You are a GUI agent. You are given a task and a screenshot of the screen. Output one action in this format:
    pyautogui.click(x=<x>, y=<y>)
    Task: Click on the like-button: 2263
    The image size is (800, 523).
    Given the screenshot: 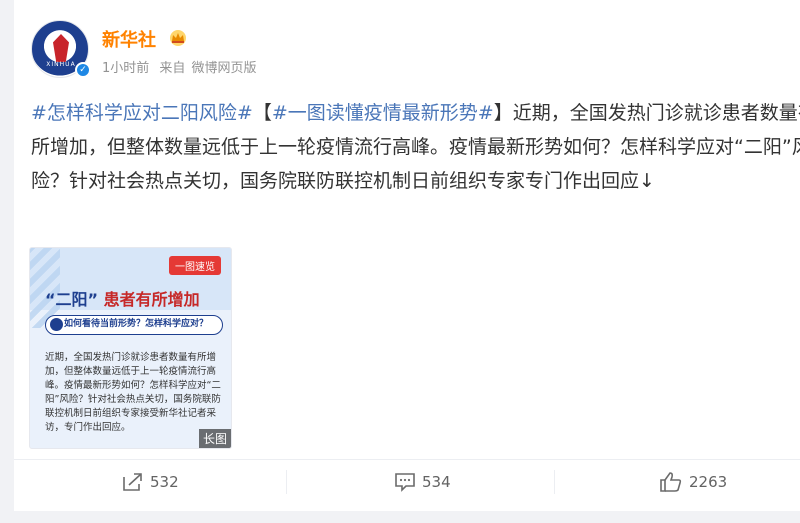 What is the action you would take?
    pyautogui.click(x=693, y=482)
    